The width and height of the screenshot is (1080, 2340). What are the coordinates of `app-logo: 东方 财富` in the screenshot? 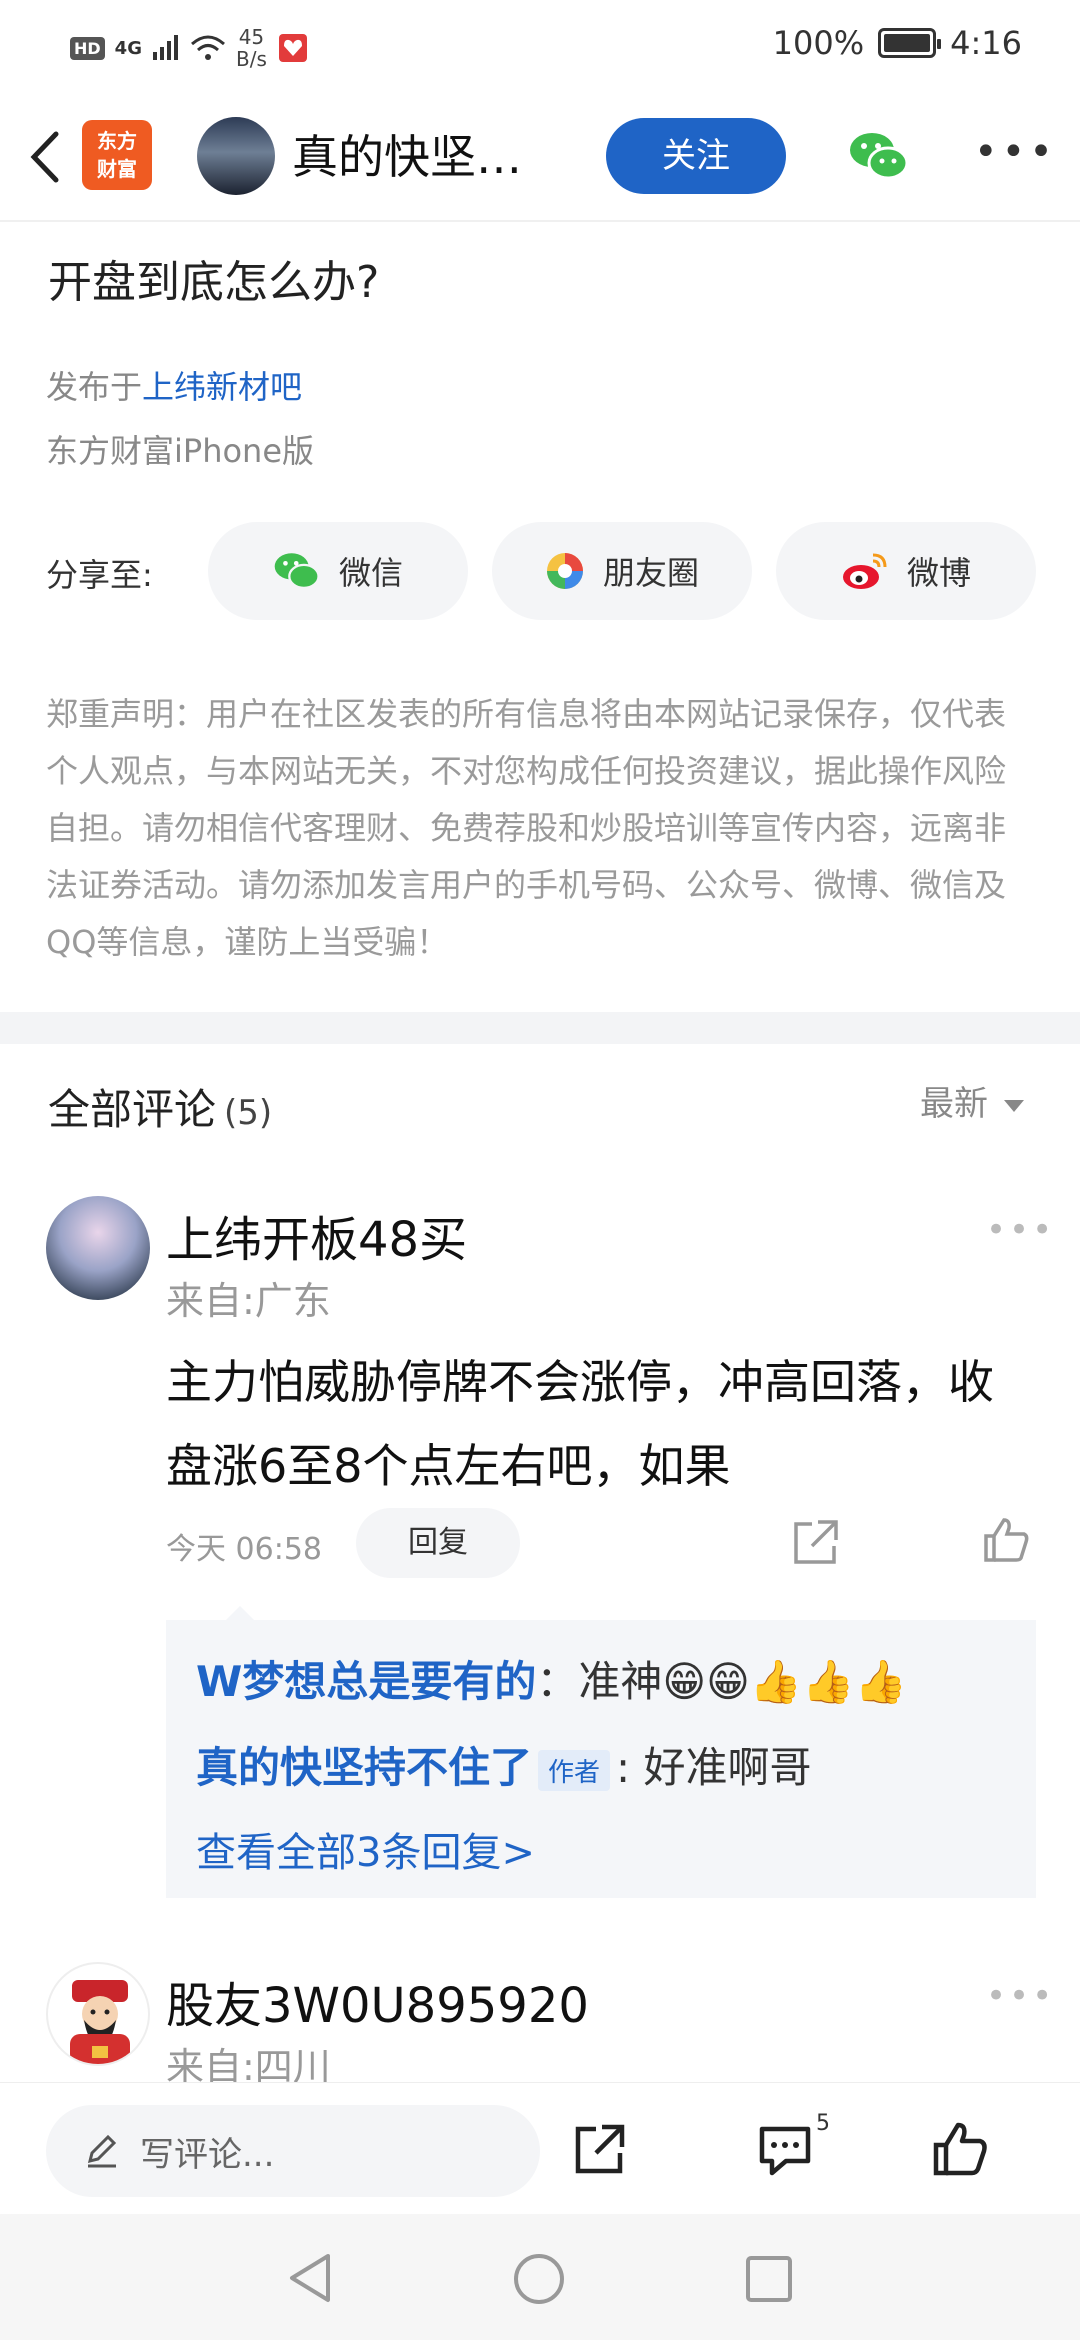 It's located at (117, 155).